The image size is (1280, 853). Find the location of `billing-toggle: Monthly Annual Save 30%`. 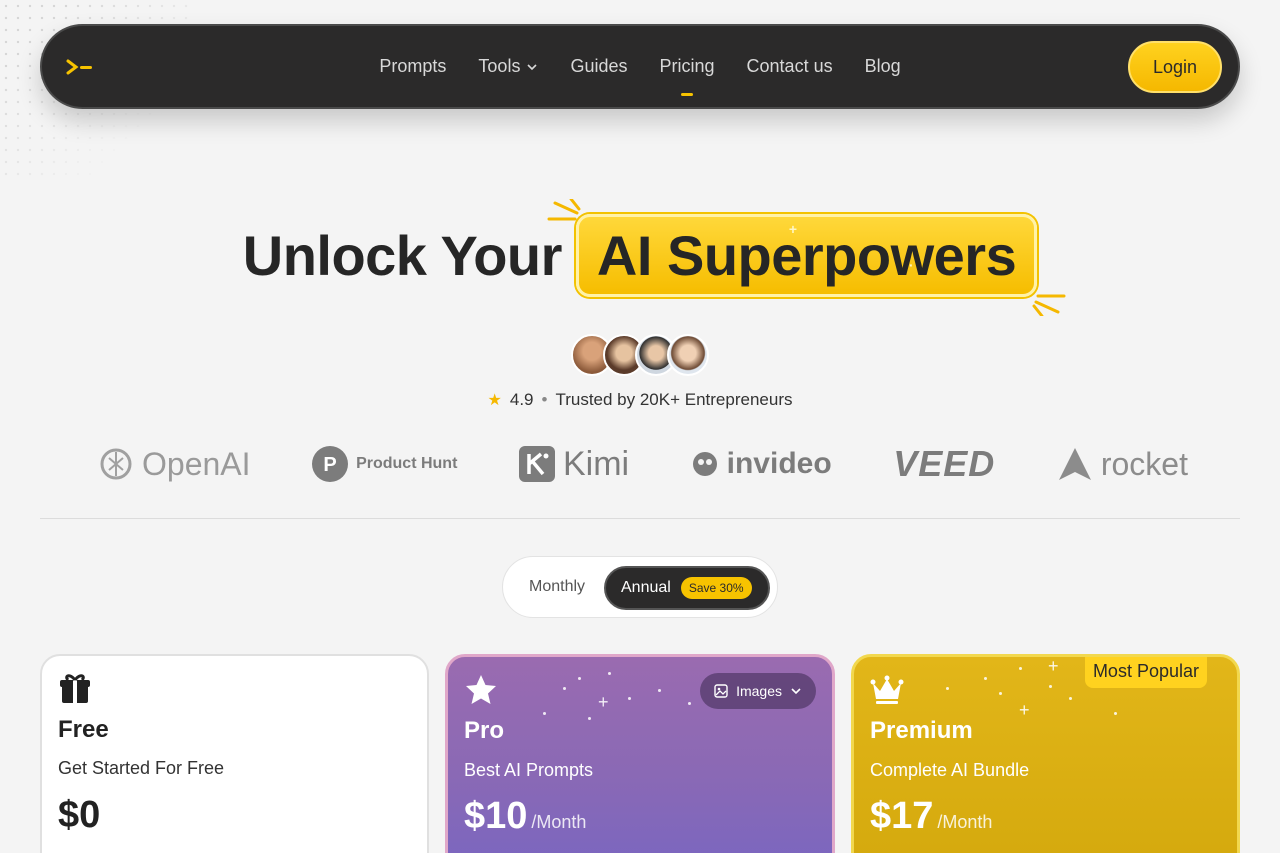

billing-toggle: Monthly Annual Save 30% is located at coordinates (640, 587).